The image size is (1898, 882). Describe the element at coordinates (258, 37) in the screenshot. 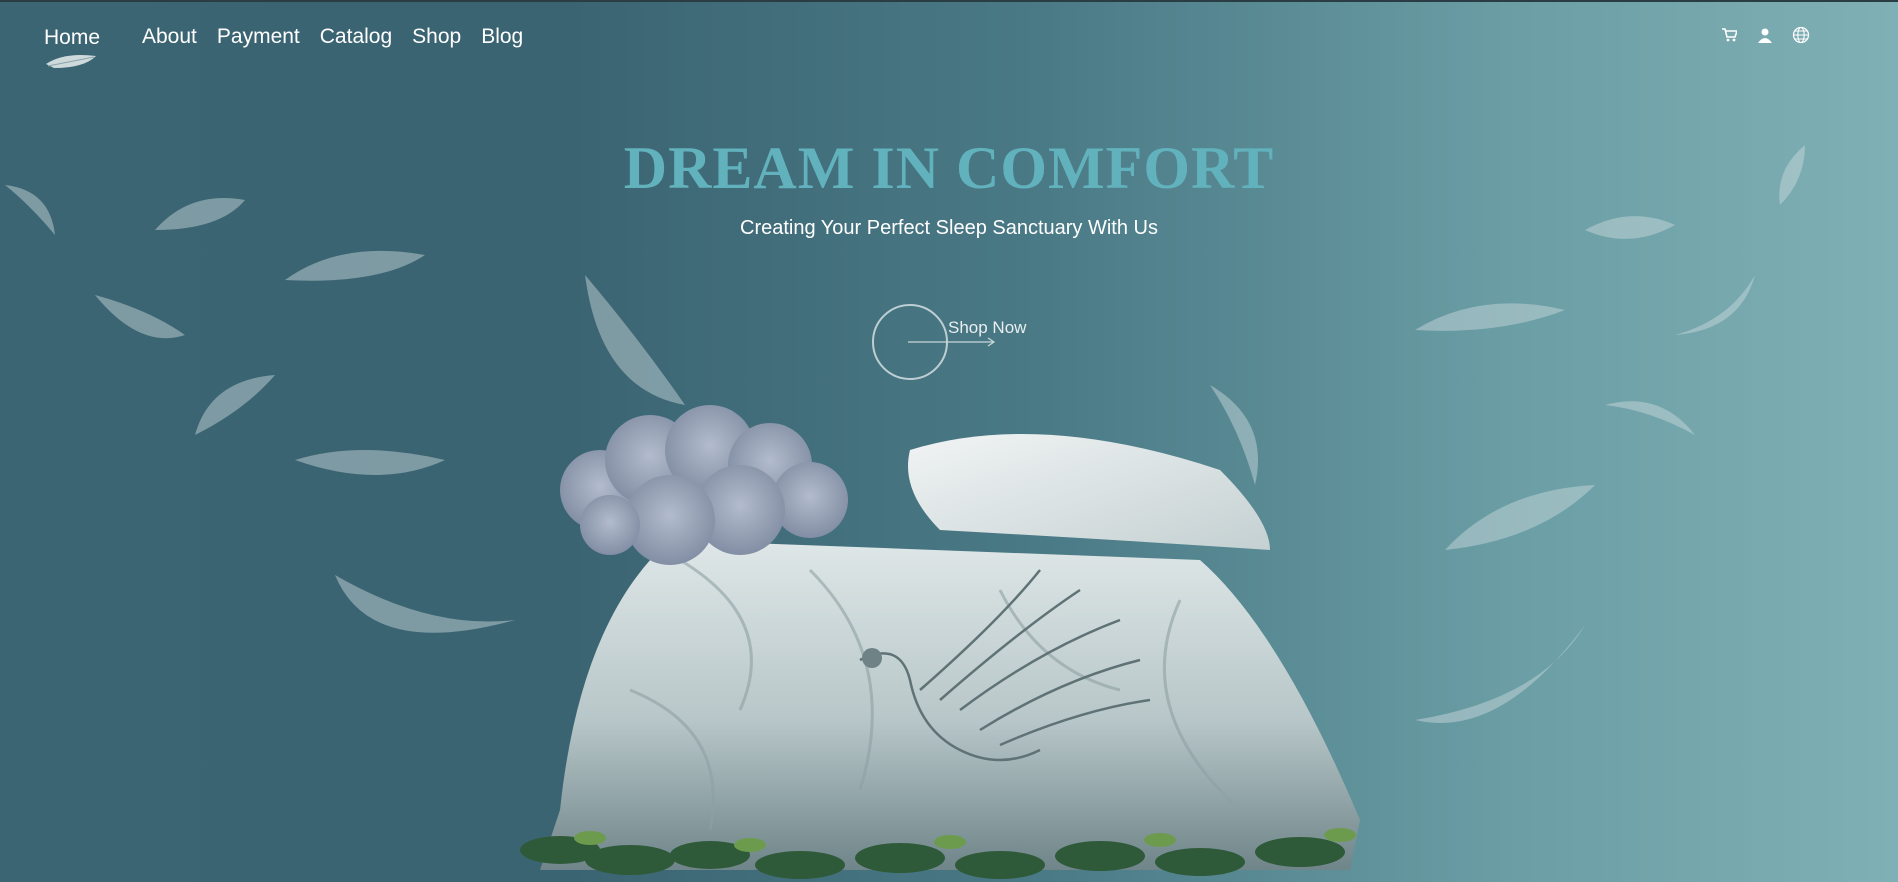

I see `nav-payment: Payment` at that location.